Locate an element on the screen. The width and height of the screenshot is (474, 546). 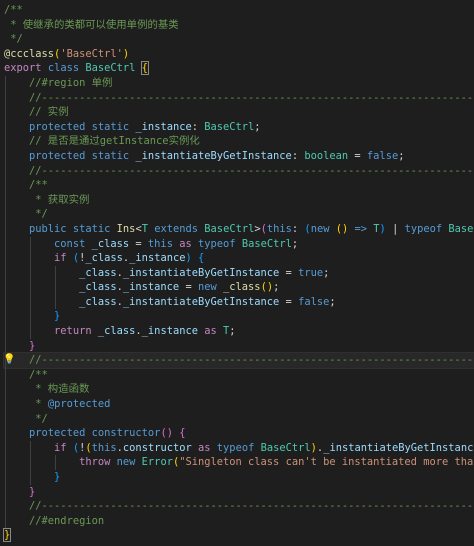
code-token: _instance is located at coordinates (169, 331).